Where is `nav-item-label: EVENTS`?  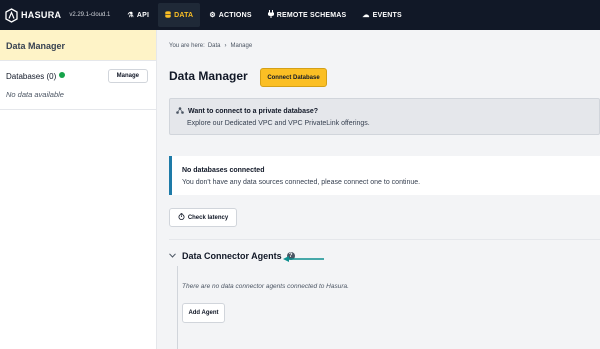
nav-item-label: EVENTS is located at coordinates (387, 15).